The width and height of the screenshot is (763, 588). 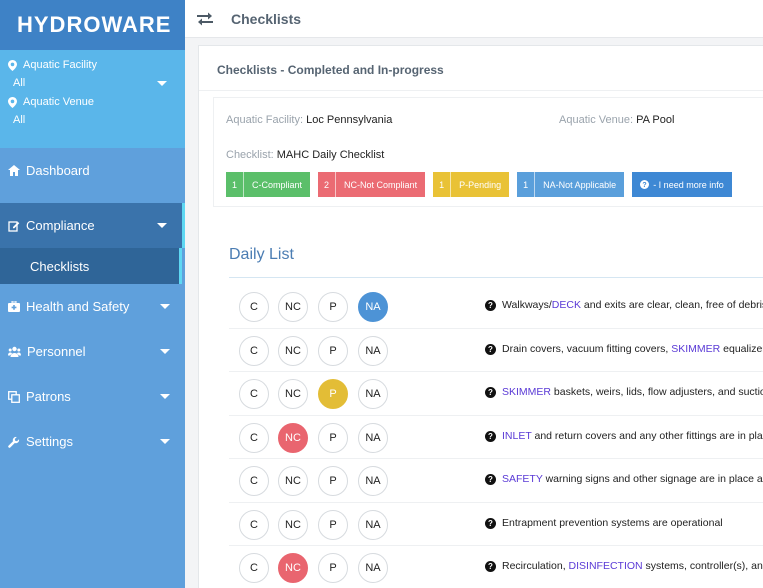 What do you see at coordinates (92, 170) in the screenshot?
I see `sidebar-item-dashboard: Dashboard` at bounding box center [92, 170].